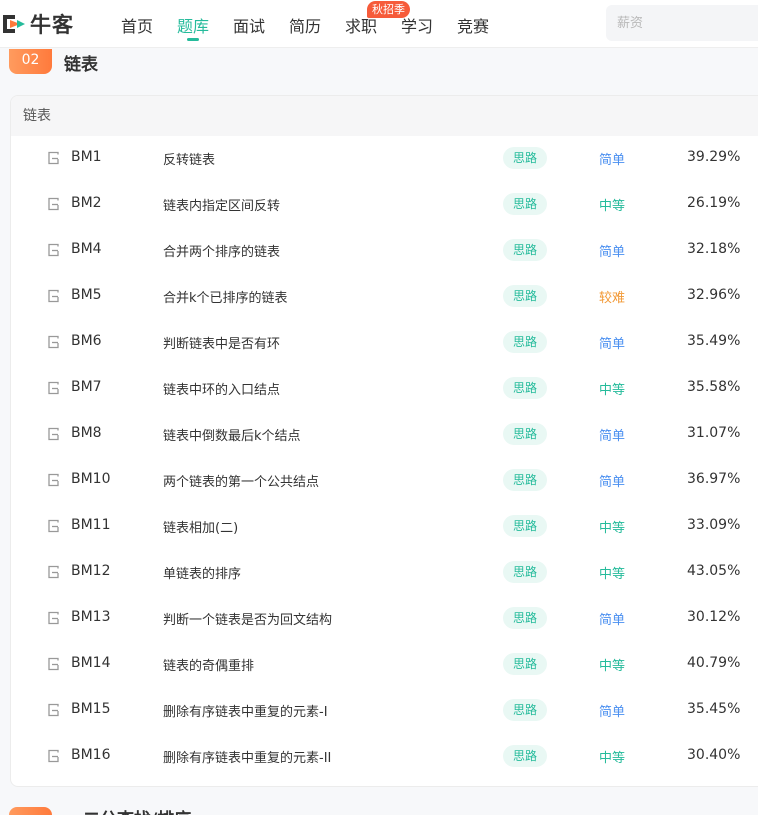 The height and width of the screenshot is (815, 758). Describe the element at coordinates (714, 433) in the screenshot. I see `pass-rate: 31.07%` at that location.